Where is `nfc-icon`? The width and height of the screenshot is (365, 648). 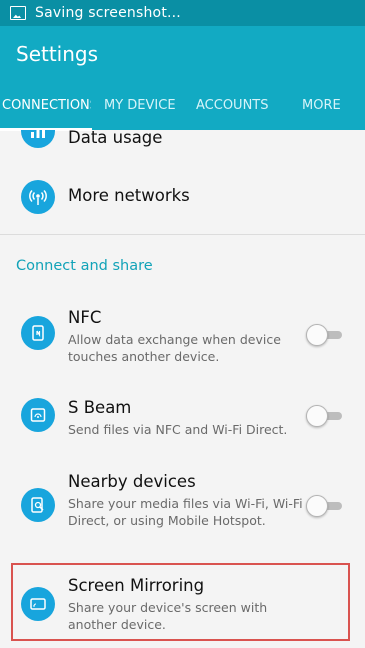
nfc-icon is located at coordinates (38, 333).